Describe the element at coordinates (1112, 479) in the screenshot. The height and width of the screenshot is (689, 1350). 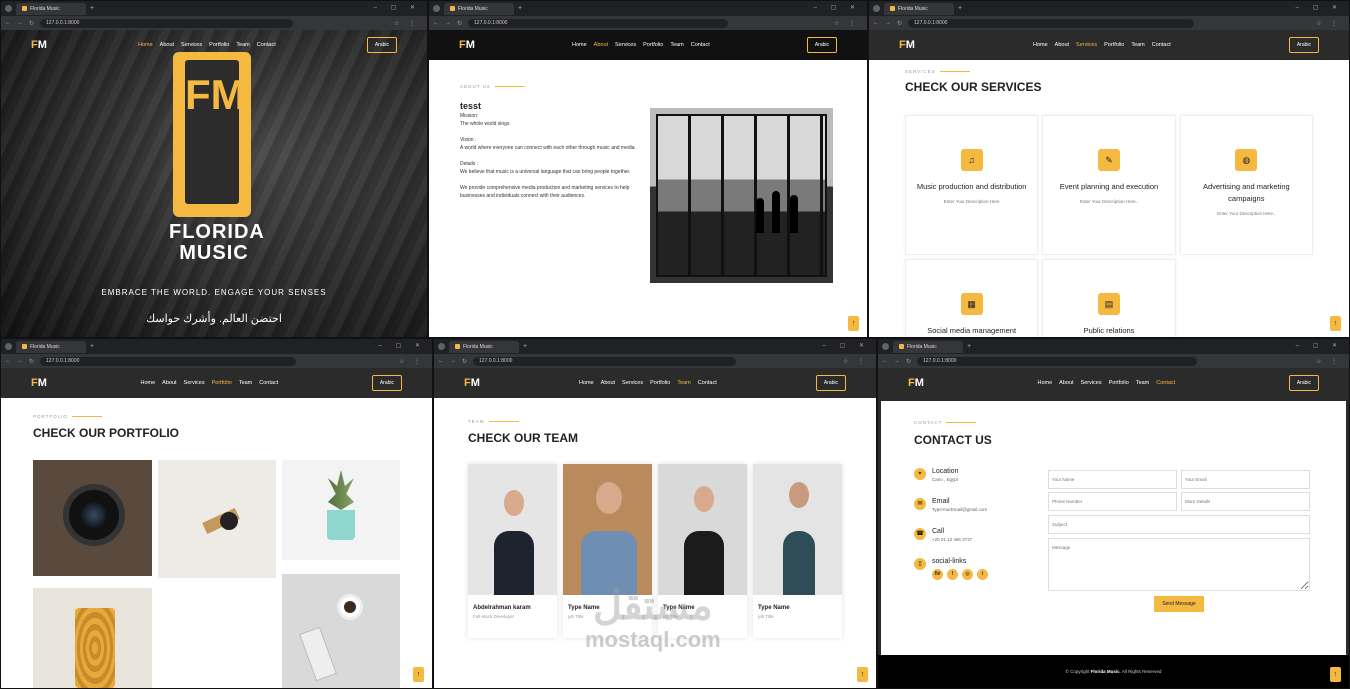
I see `name-field` at that location.